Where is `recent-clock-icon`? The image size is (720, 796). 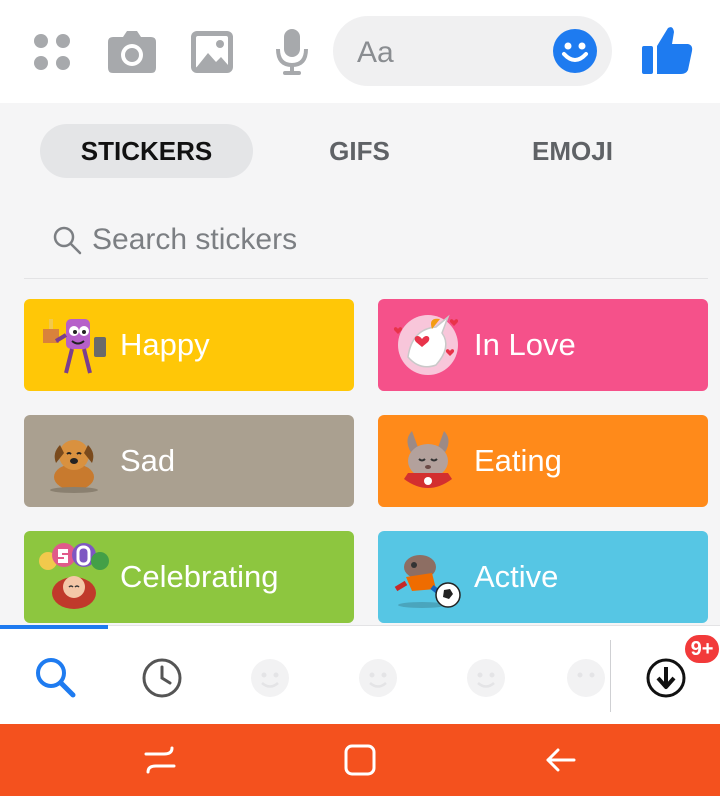
recent-clock-icon is located at coordinates (162, 678).